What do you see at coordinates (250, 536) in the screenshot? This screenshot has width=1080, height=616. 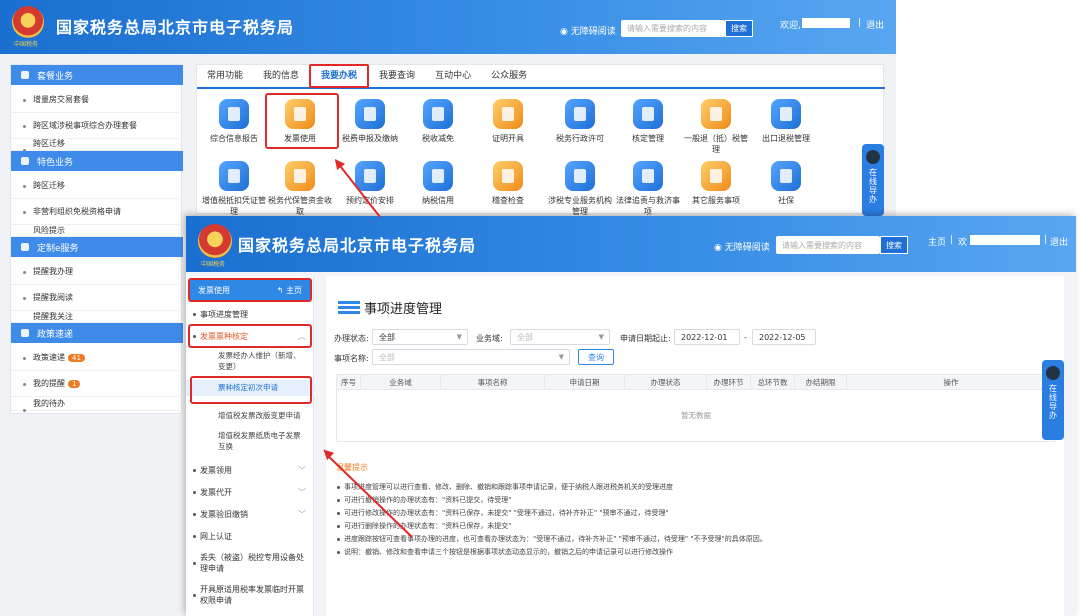 I see `sidebar-item-online-auth: 网上认证` at bounding box center [250, 536].